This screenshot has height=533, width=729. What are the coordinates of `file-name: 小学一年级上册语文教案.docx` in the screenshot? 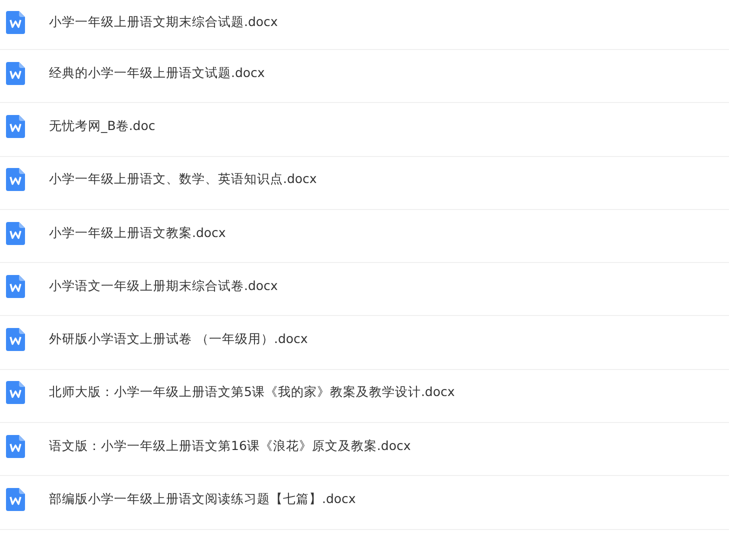 It's located at (137, 233).